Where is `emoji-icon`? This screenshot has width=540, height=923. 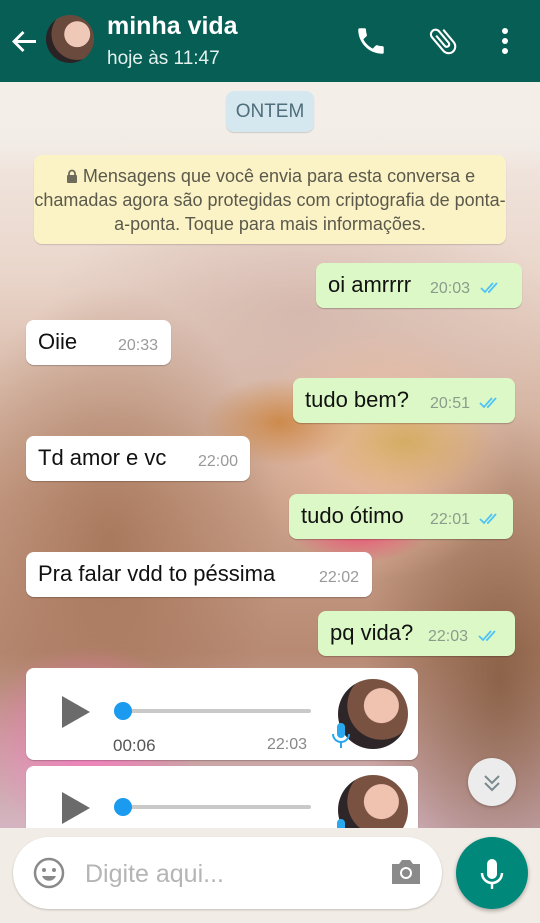 emoji-icon is located at coordinates (49, 873).